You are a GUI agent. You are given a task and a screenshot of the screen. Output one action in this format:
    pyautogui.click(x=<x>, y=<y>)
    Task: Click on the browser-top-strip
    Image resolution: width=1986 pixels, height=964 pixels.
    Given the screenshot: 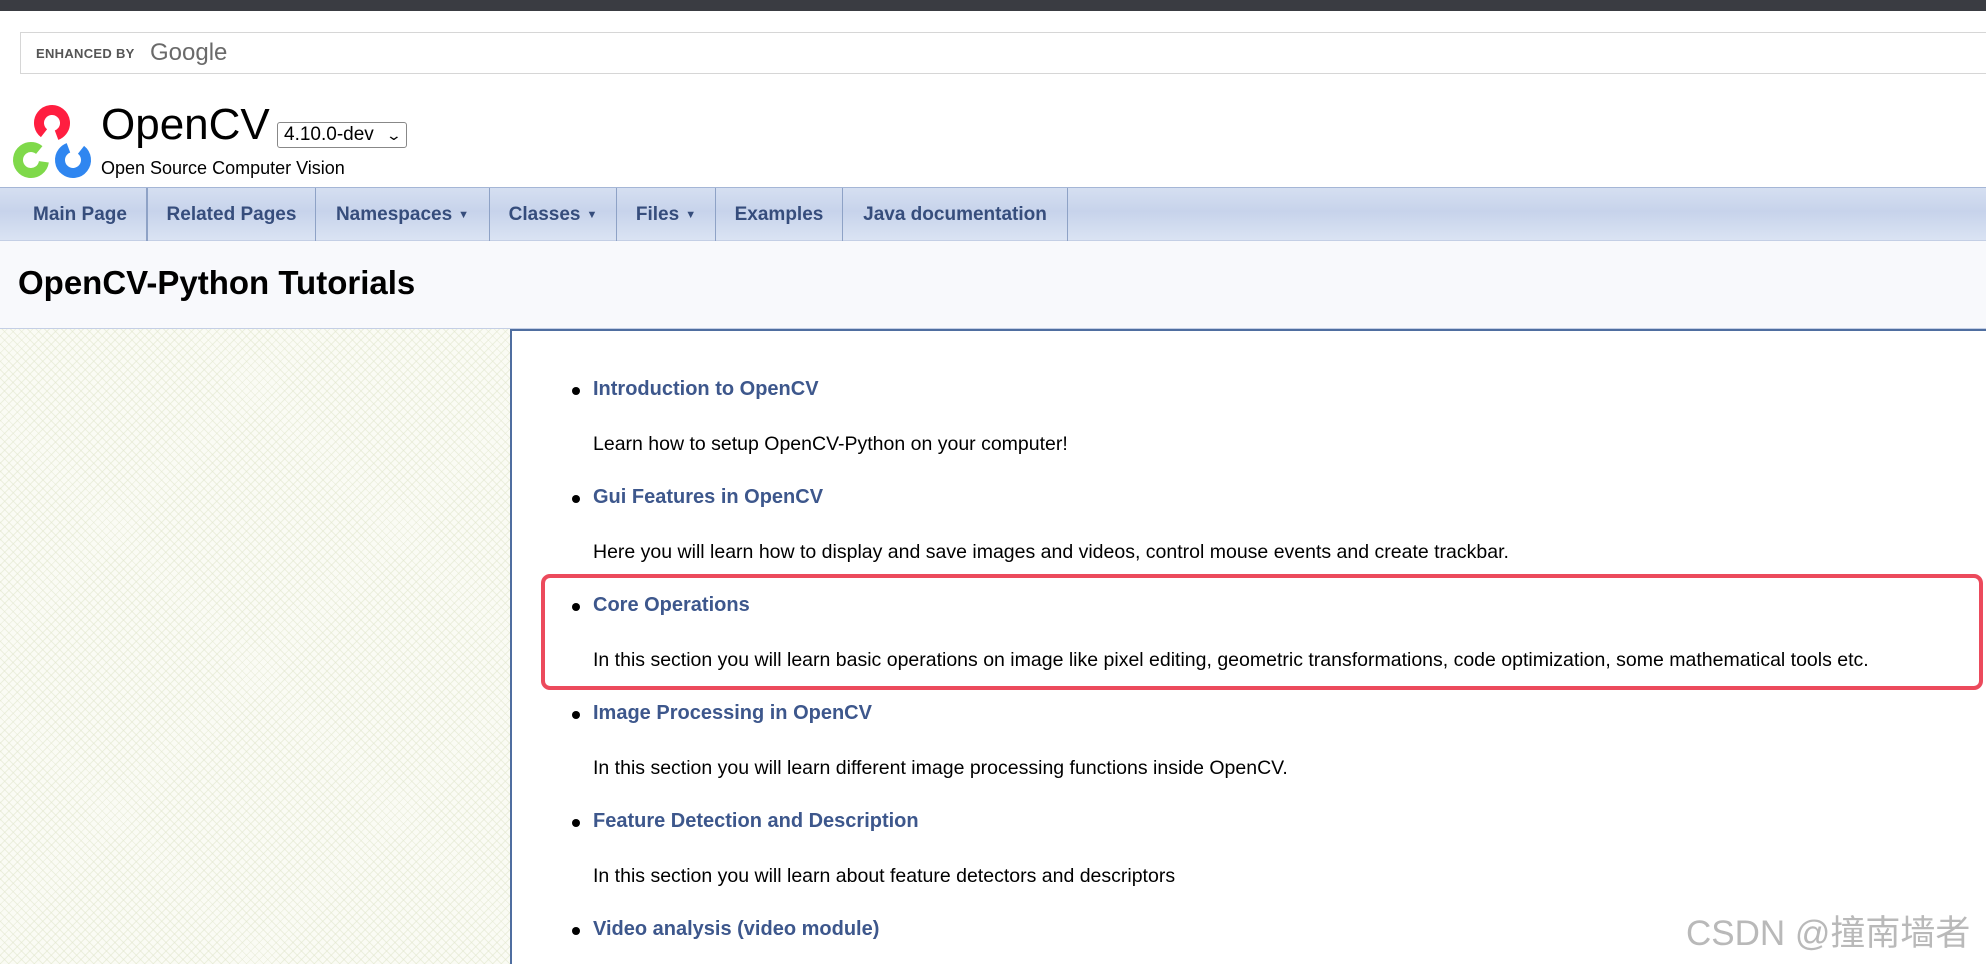 What is the action you would take?
    pyautogui.click(x=993, y=5)
    